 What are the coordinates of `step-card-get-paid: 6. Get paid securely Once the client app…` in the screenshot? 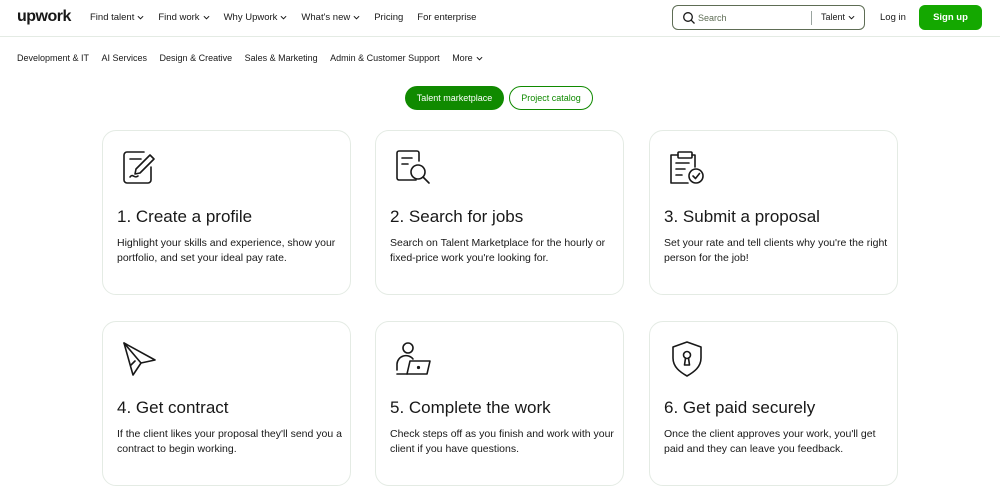 It's located at (773, 403).